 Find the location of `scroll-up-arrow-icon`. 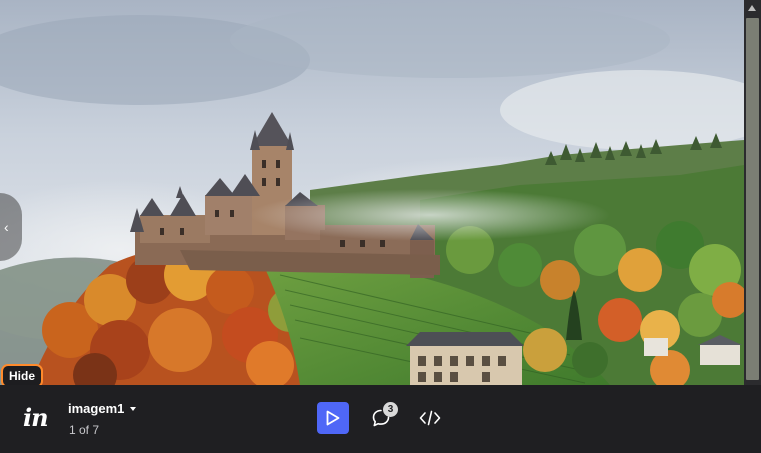

scroll-up-arrow-icon is located at coordinates (752, 8).